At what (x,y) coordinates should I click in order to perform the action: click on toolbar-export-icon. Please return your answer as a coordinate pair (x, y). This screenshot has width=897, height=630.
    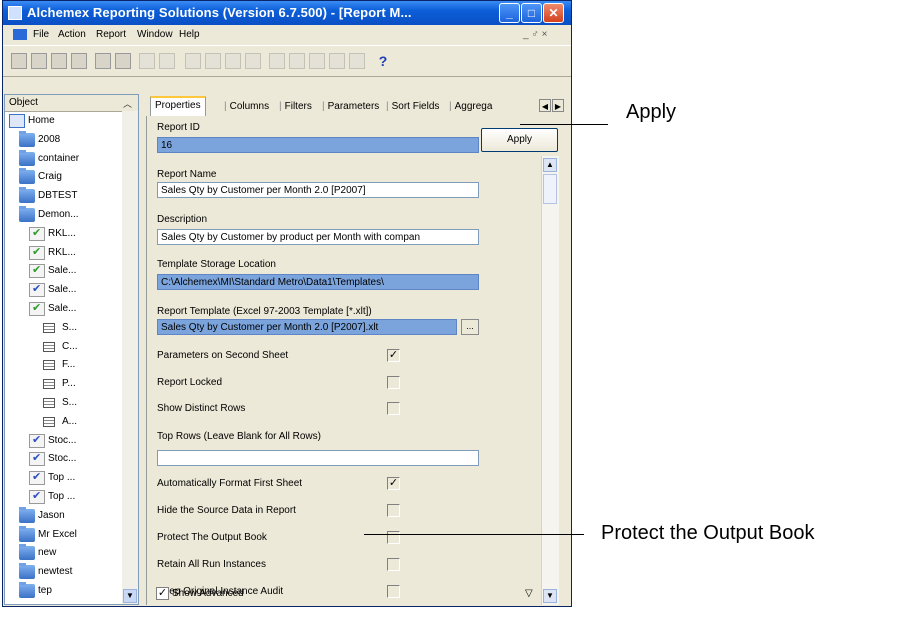
    Looking at the image, I should click on (123, 61).